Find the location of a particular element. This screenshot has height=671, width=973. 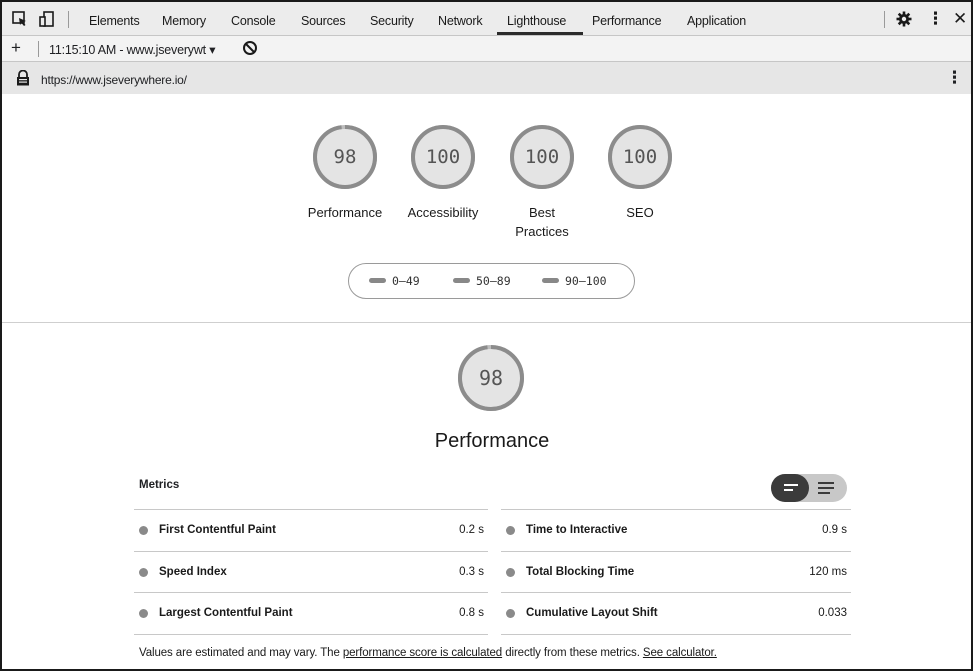

metric-name: Total Blocking Time is located at coordinates (580, 572).